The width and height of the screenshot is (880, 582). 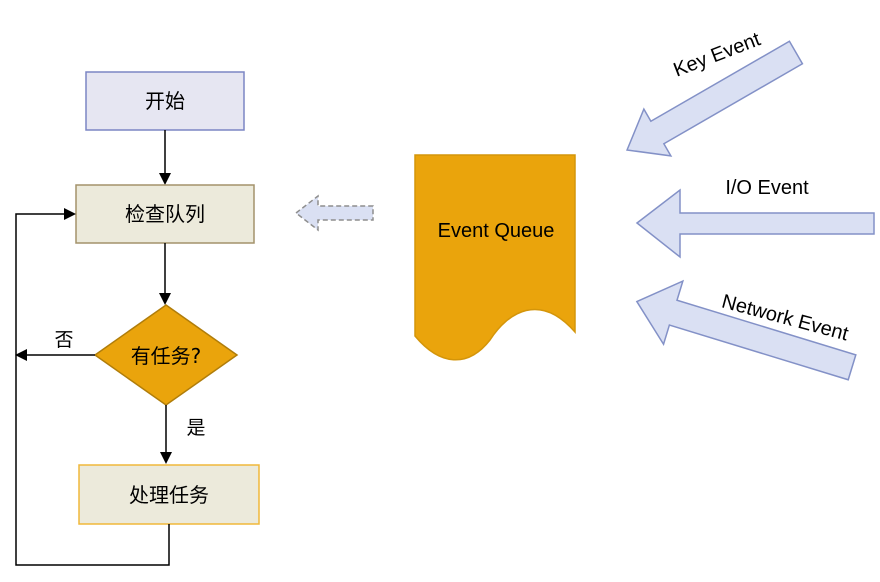 What do you see at coordinates (195, 428) in the screenshot?
I see `yes-label: 是` at bounding box center [195, 428].